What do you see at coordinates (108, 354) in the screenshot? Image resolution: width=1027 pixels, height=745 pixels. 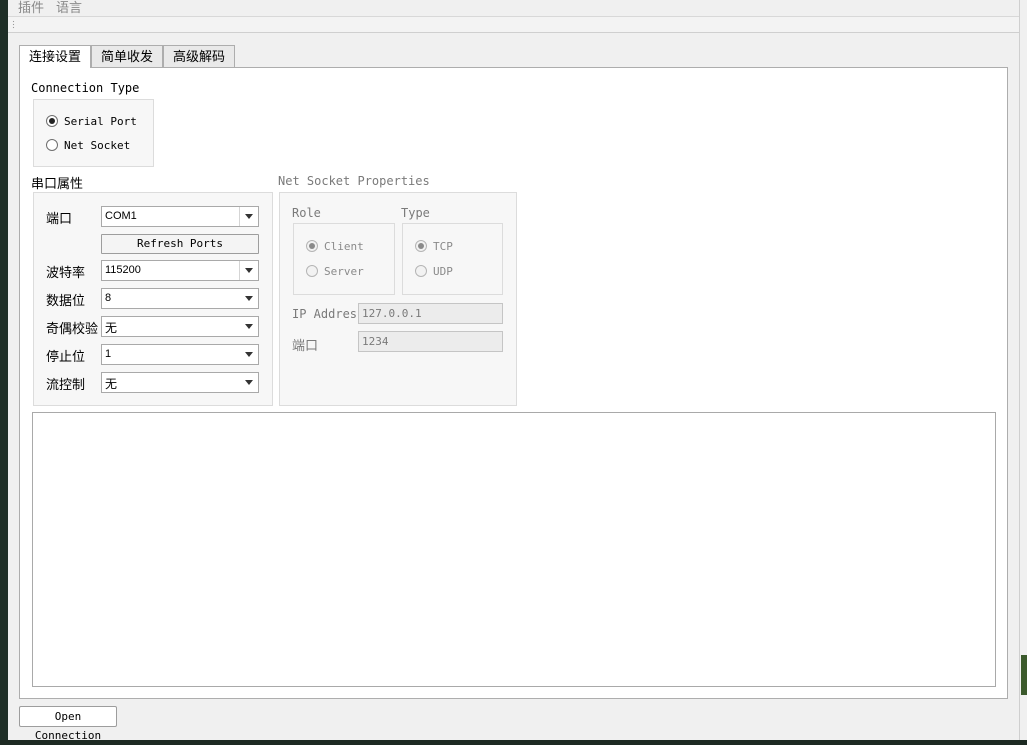 I see `stop-bits-value: 1` at bounding box center [108, 354].